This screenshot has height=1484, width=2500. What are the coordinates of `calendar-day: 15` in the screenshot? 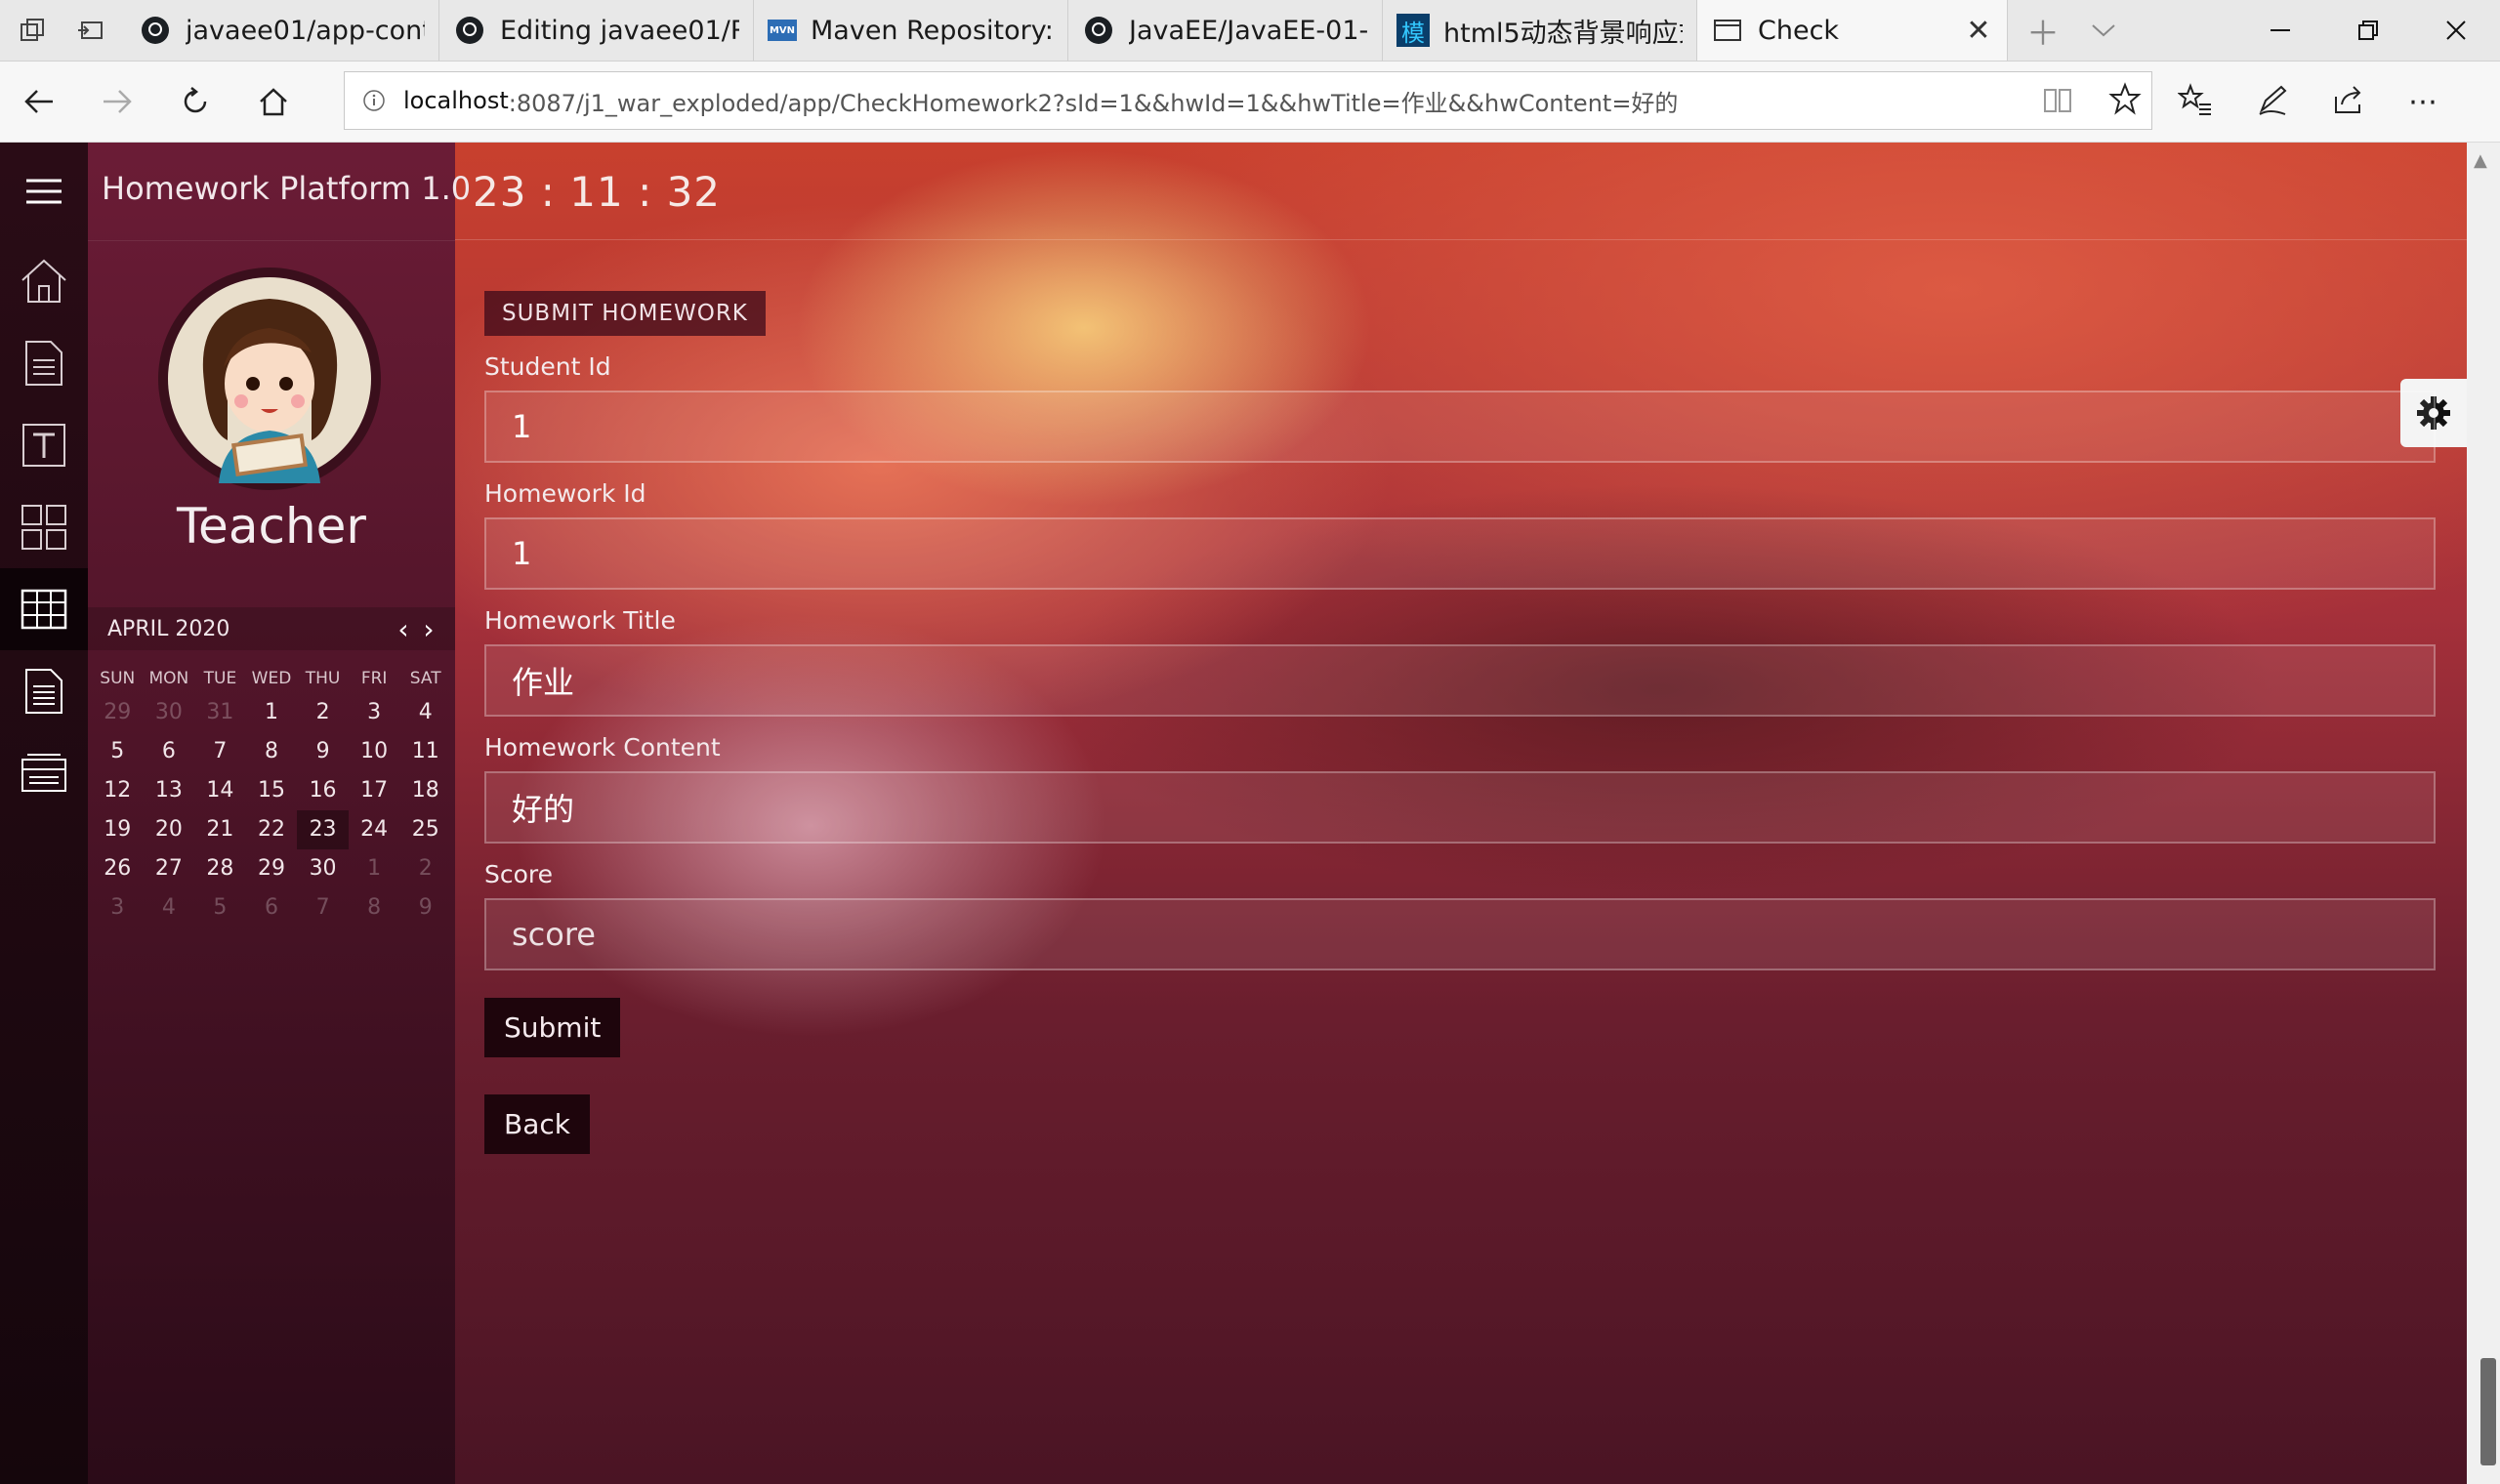 It's located at (272, 791).